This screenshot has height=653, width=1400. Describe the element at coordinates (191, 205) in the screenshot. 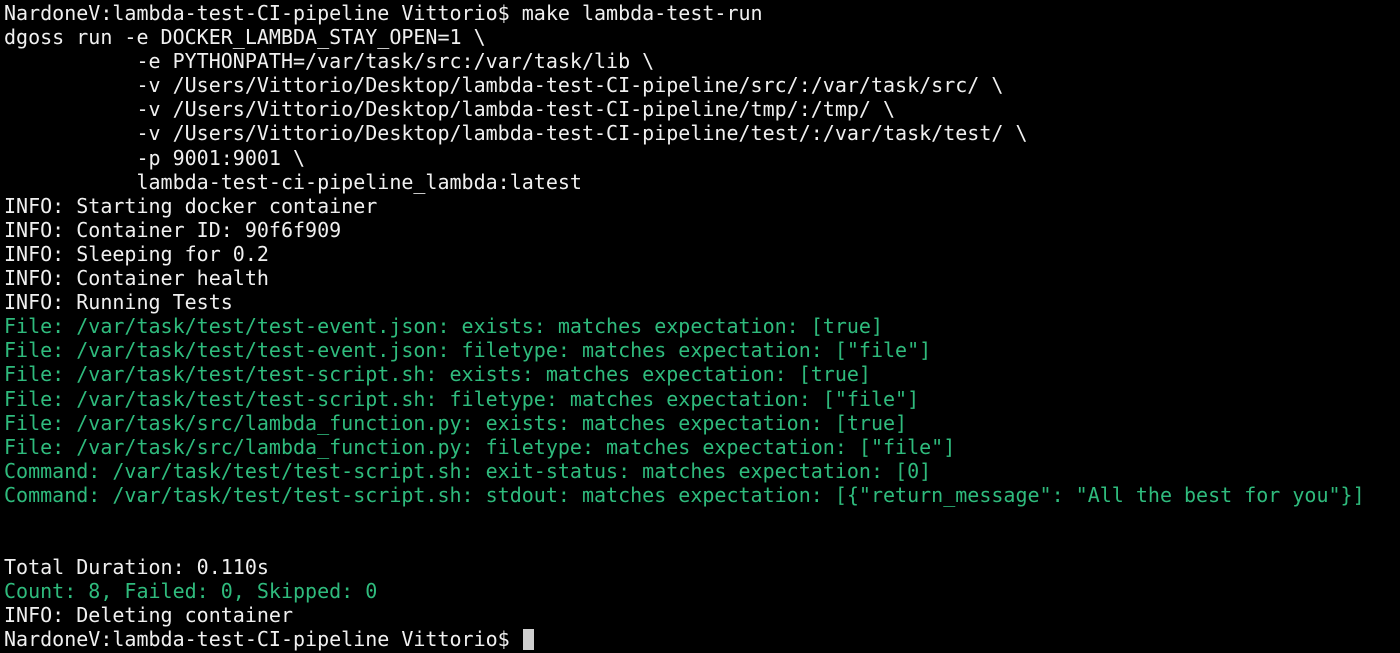

I see `terminal-output-line: INFO: Starting docker container` at that location.